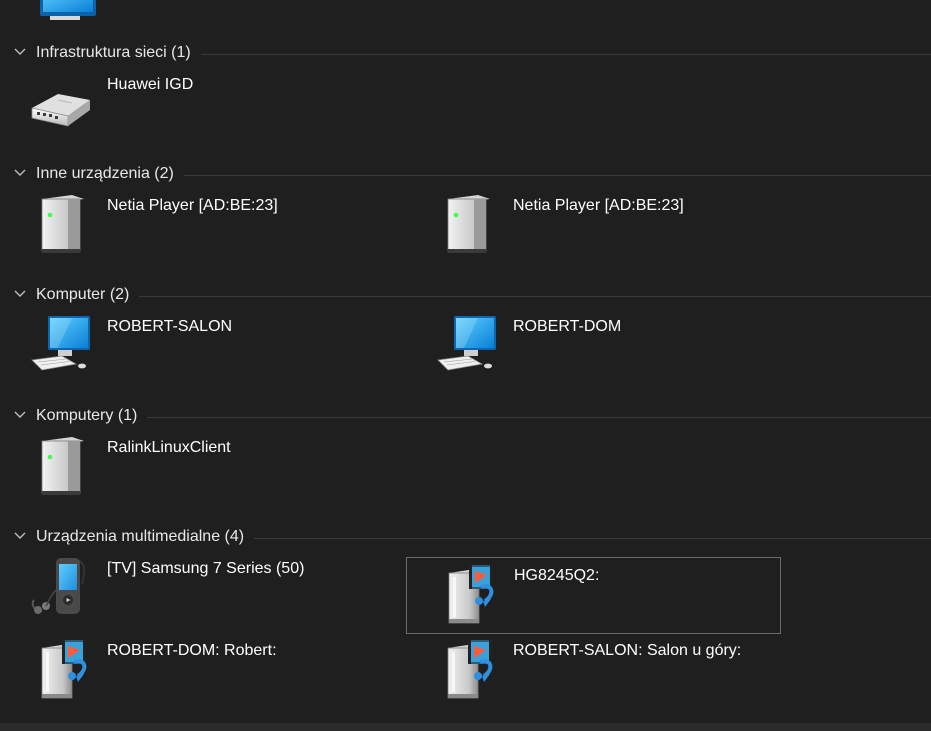  What do you see at coordinates (187, 467) in the screenshot?
I see `device-item: RalinkLinuxClient` at bounding box center [187, 467].